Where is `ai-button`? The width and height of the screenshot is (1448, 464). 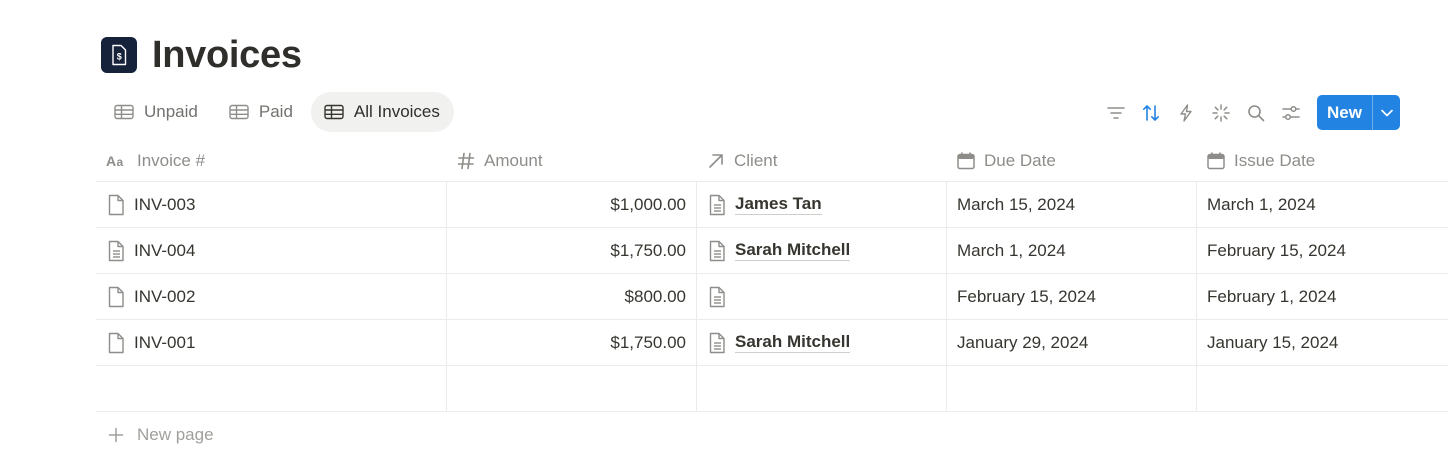
ai-button is located at coordinates (1220, 112).